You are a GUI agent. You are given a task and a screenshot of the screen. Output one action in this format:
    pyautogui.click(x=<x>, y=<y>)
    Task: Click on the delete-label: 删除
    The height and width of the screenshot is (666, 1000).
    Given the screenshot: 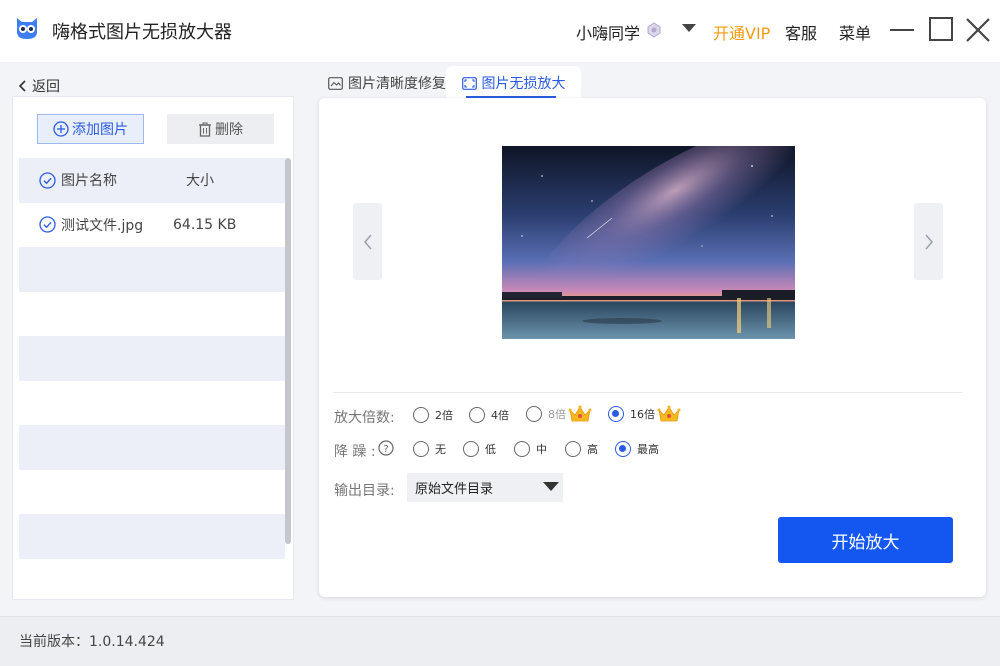 What is the action you would take?
    pyautogui.click(x=229, y=129)
    